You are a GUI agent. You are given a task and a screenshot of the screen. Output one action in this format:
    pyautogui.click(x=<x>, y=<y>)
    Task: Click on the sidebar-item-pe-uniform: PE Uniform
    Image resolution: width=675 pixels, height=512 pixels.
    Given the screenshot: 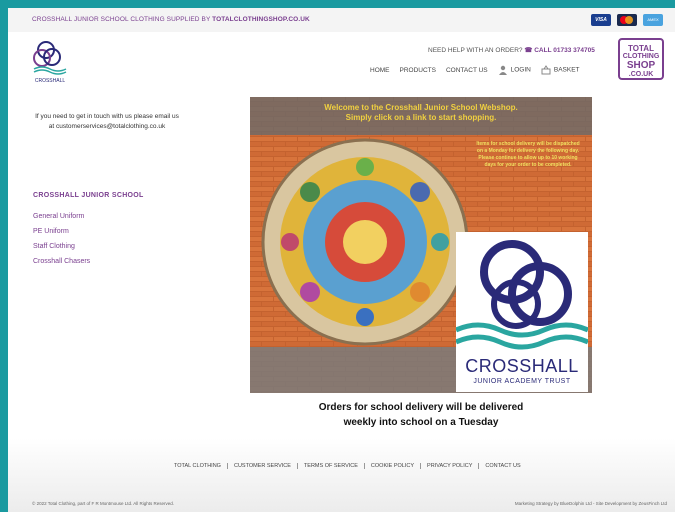 What is the action you would take?
    pyautogui.click(x=61, y=231)
    